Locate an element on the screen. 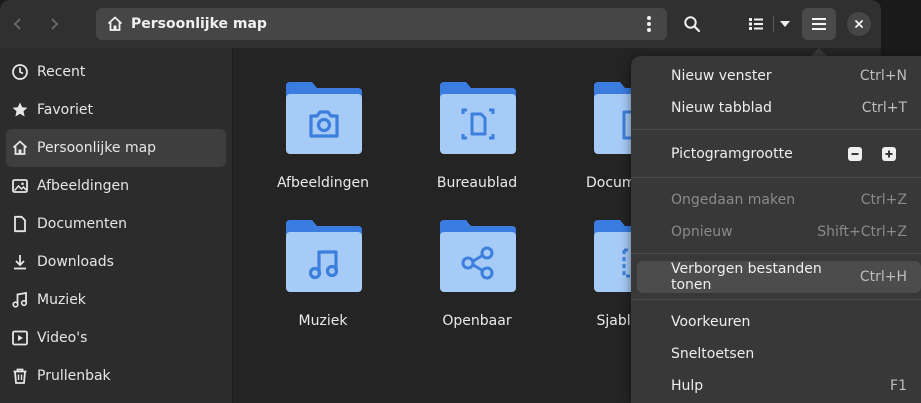  back-button is located at coordinates (18, 24).